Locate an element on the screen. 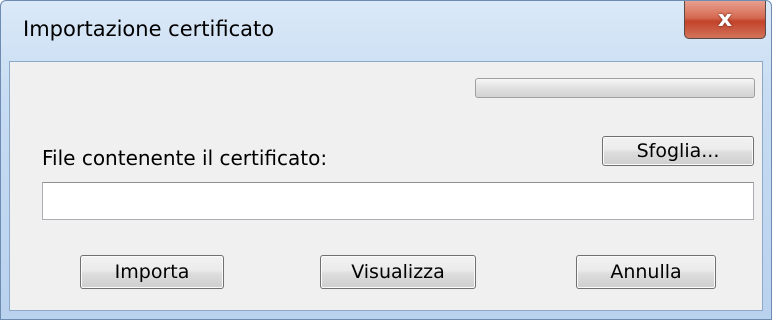 The image size is (774, 322). cancel-button: Annulla is located at coordinates (646, 272).